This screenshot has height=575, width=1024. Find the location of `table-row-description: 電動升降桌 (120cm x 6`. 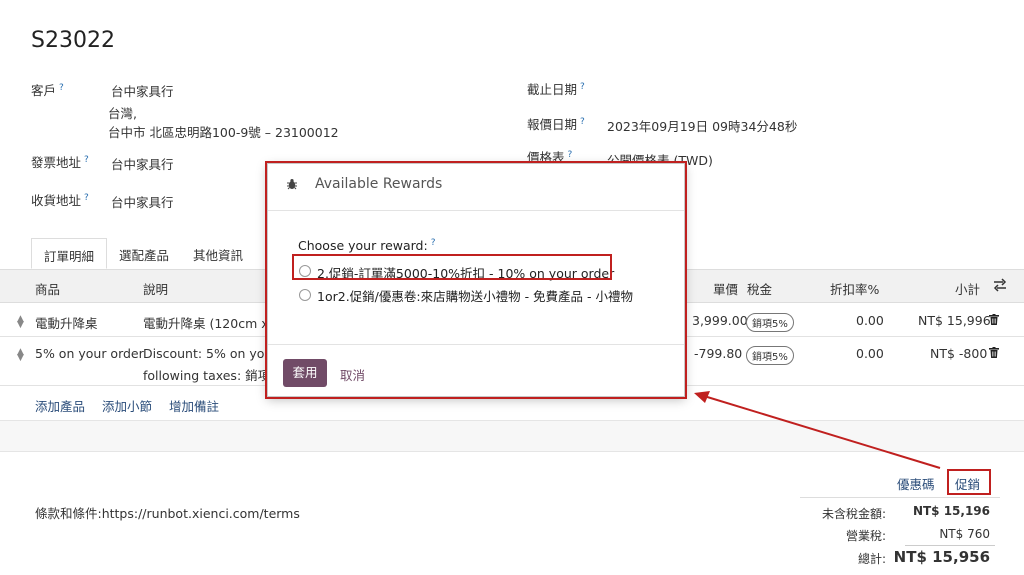

table-row-description: 電動升降桌 (120cm x 6 is located at coordinates (212, 322).